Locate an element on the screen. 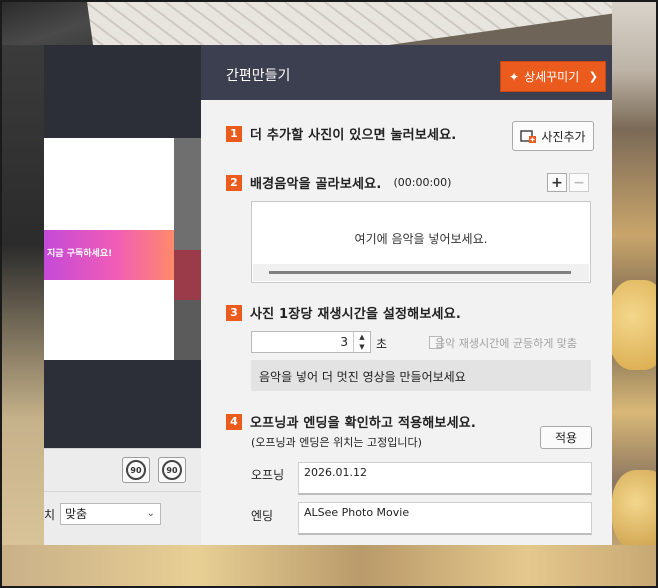 The image size is (658, 588). fit-select: 맞춤 ⌄ is located at coordinates (110, 514).